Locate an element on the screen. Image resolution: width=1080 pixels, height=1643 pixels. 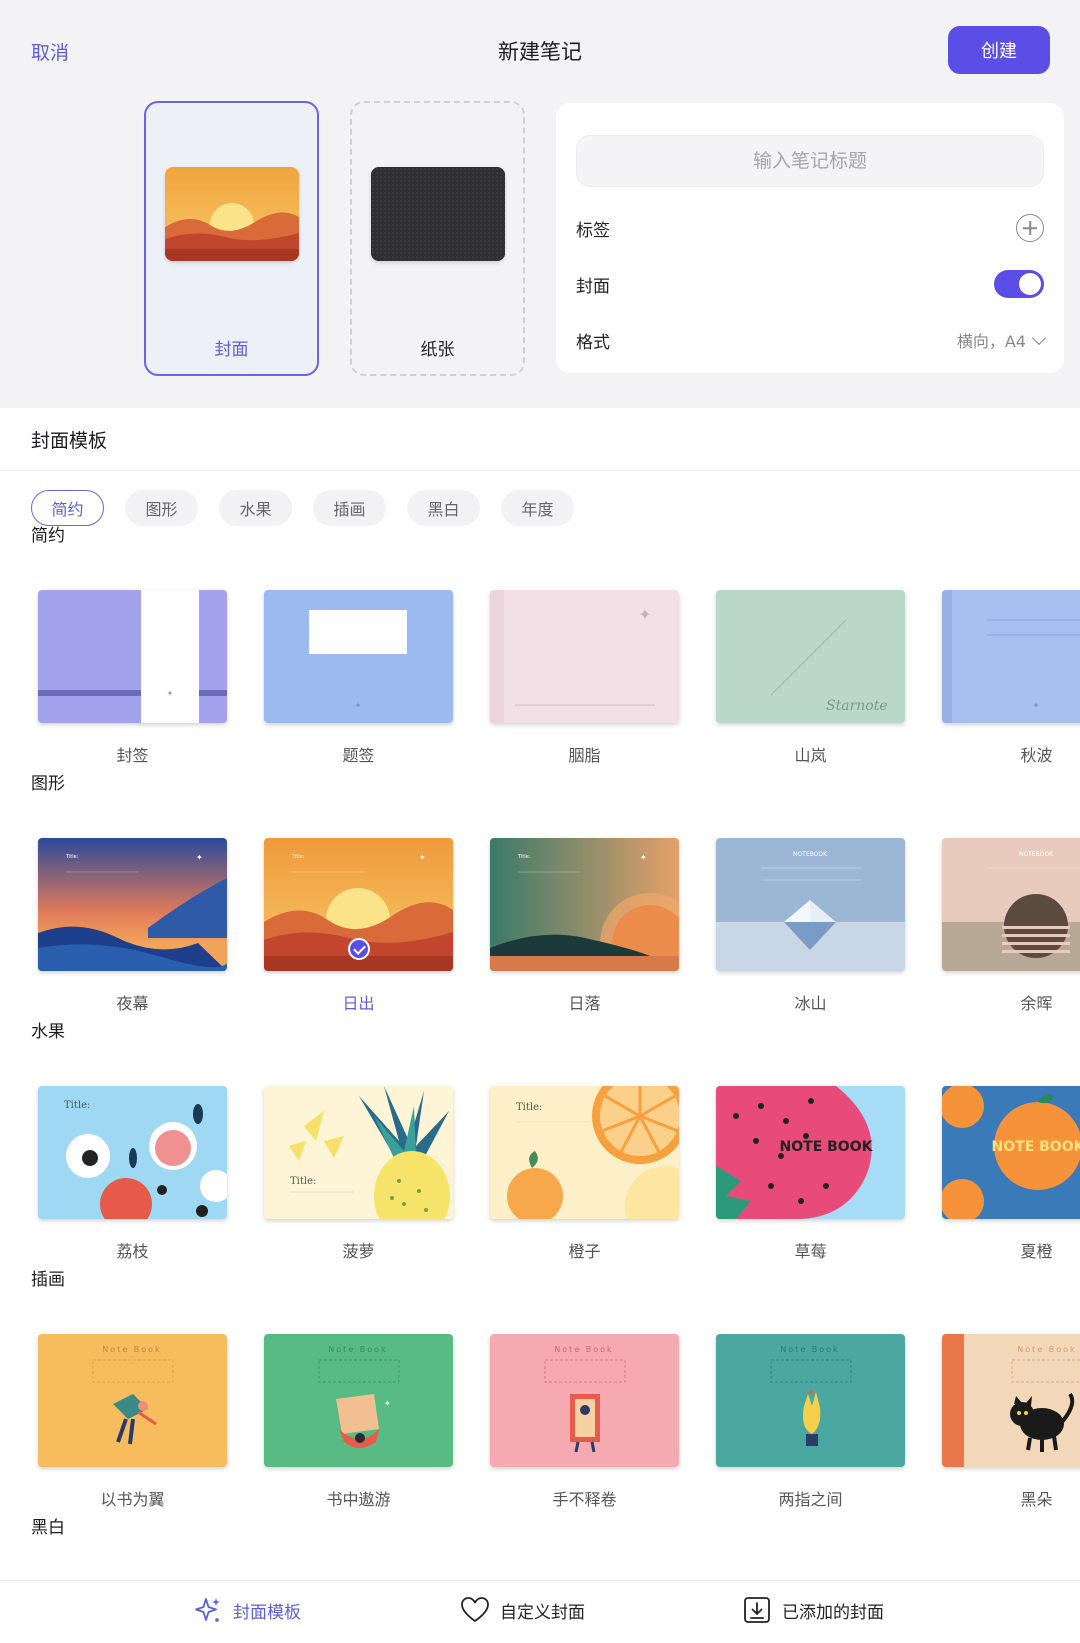
template-card-caomei: NOTE BOOK is located at coordinates (810, 1152).